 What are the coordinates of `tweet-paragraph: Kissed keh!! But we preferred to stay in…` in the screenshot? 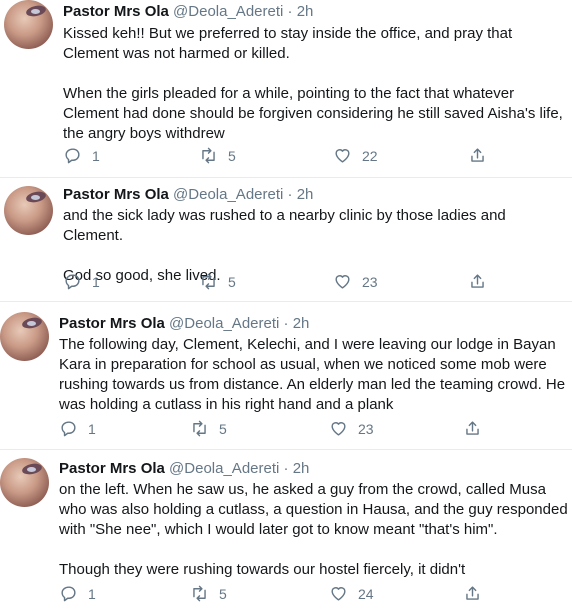 It's located at (290, 43).